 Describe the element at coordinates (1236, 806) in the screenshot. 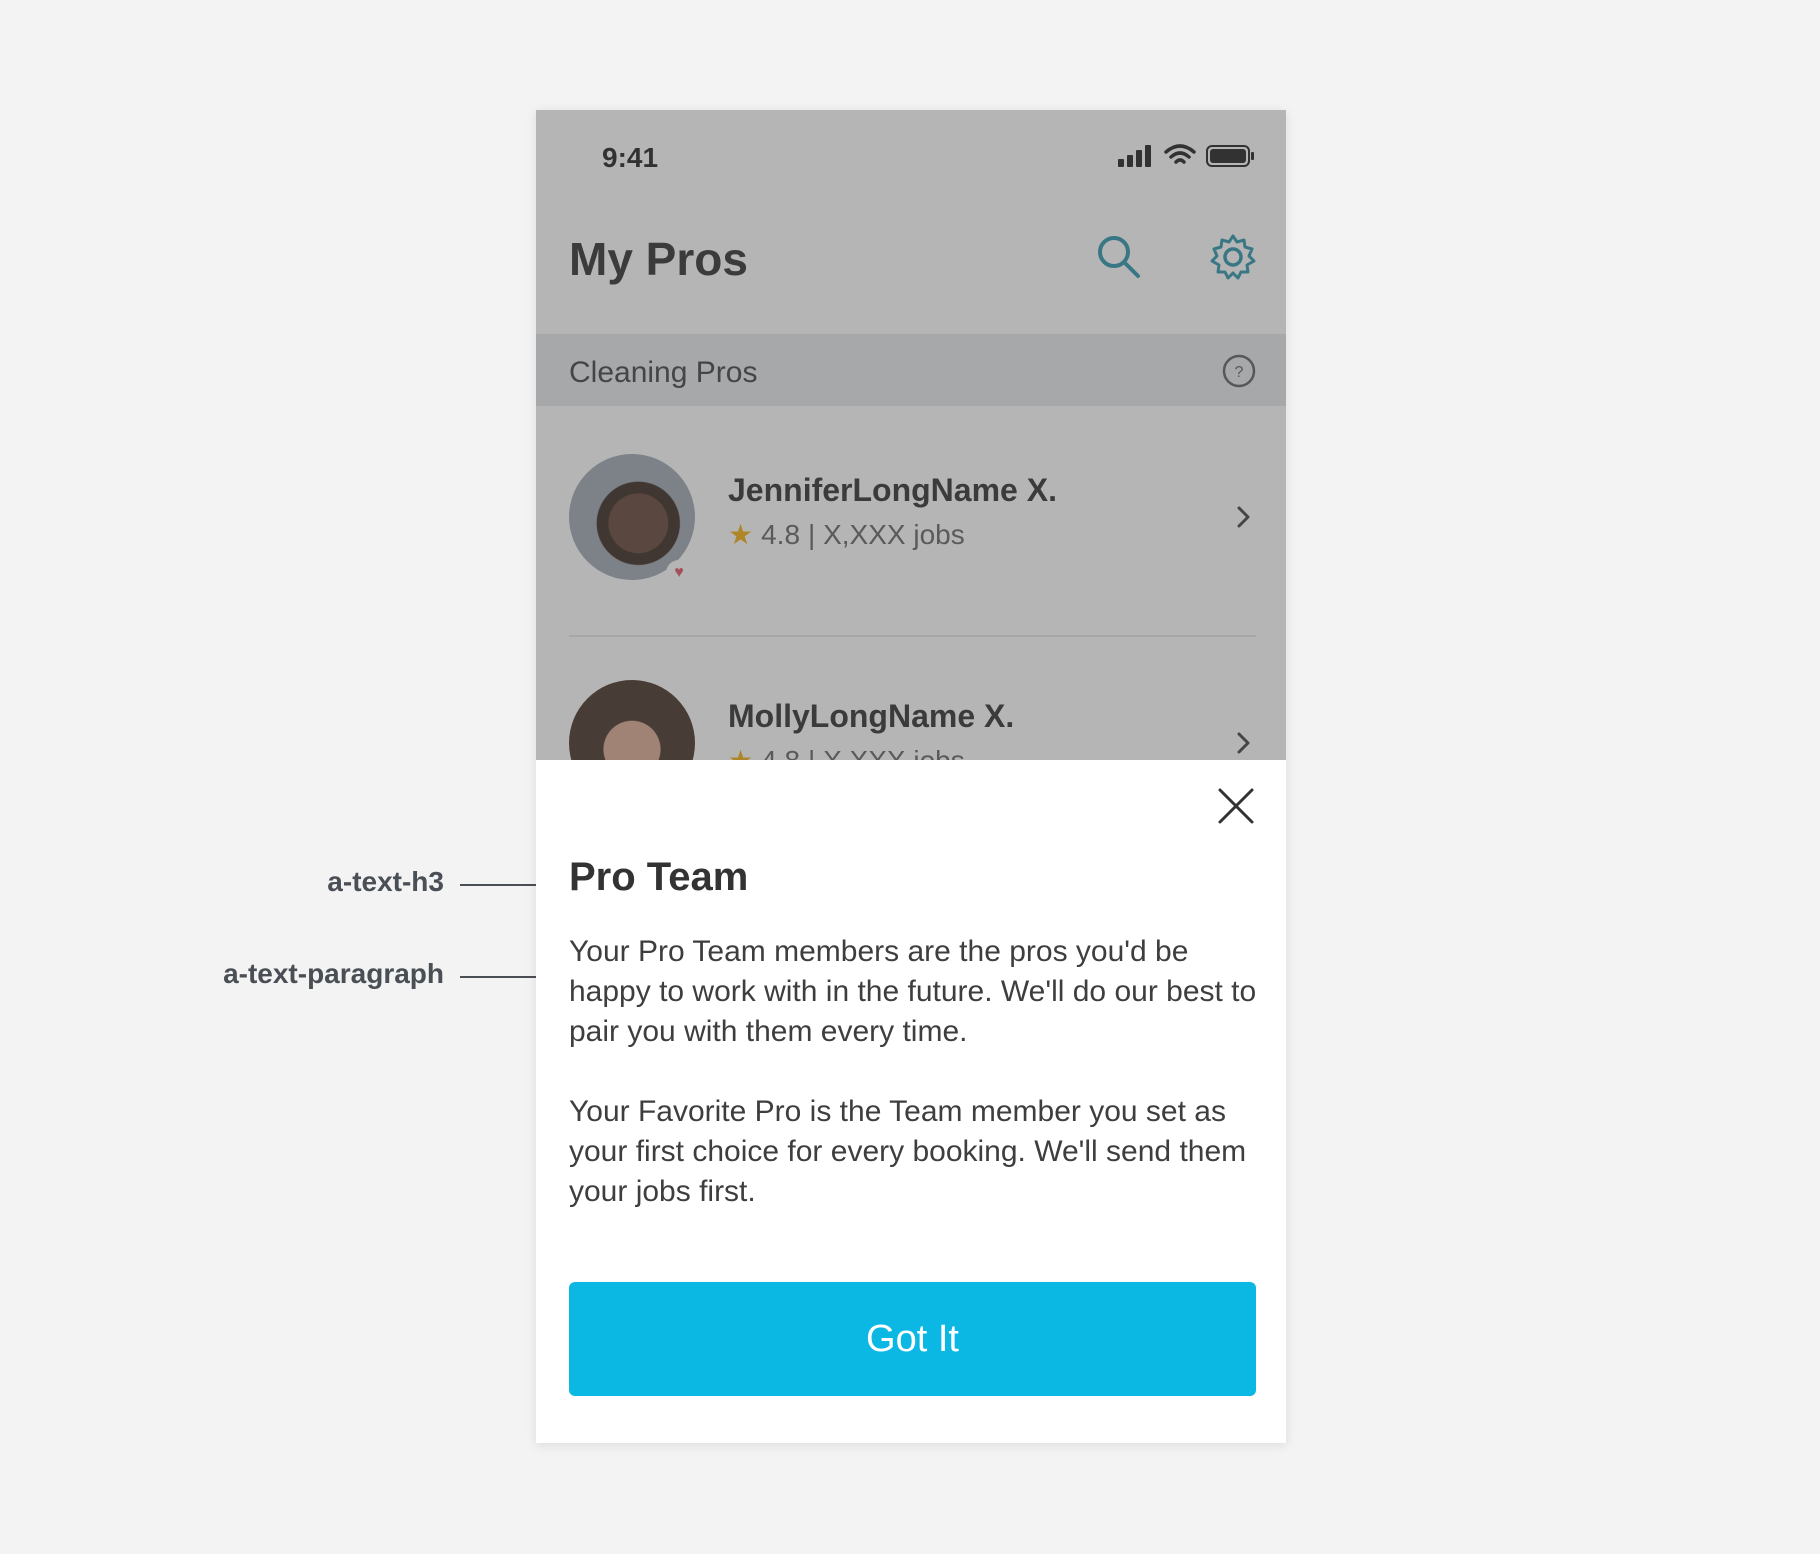

I see `close-icon` at that location.